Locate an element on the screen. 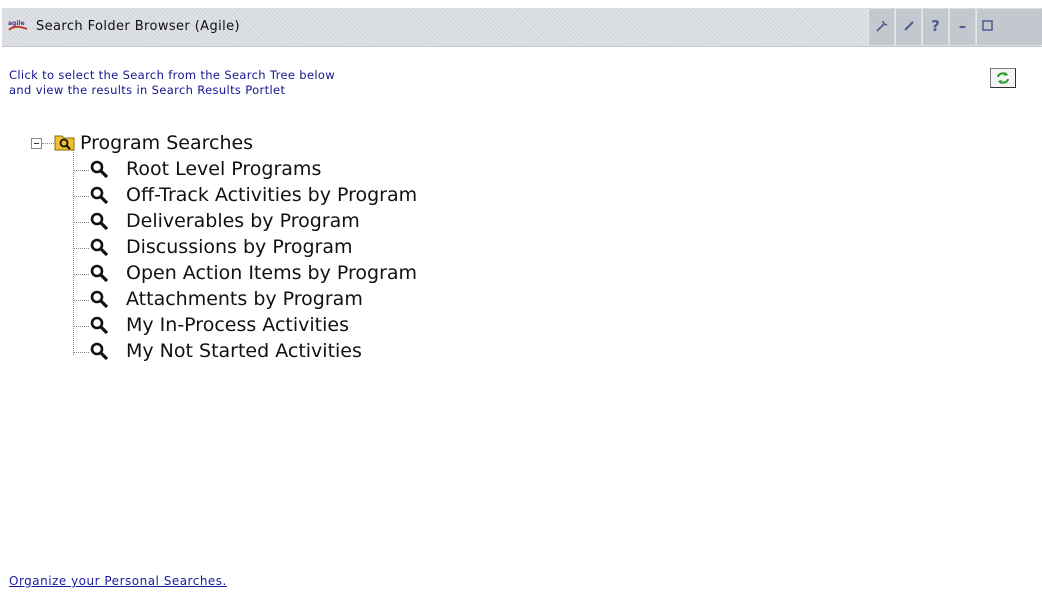 The height and width of the screenshot is (598, 1042). tree-item-discussions: Discussions by Program is located at coordinates (373, 248).